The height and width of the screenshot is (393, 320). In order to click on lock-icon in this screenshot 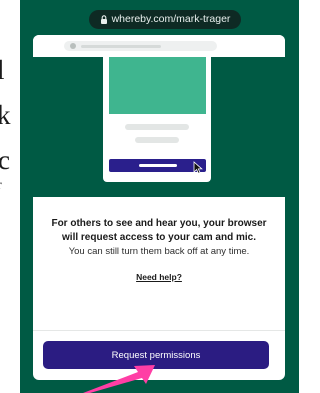, I will do `click(103, 19)`.